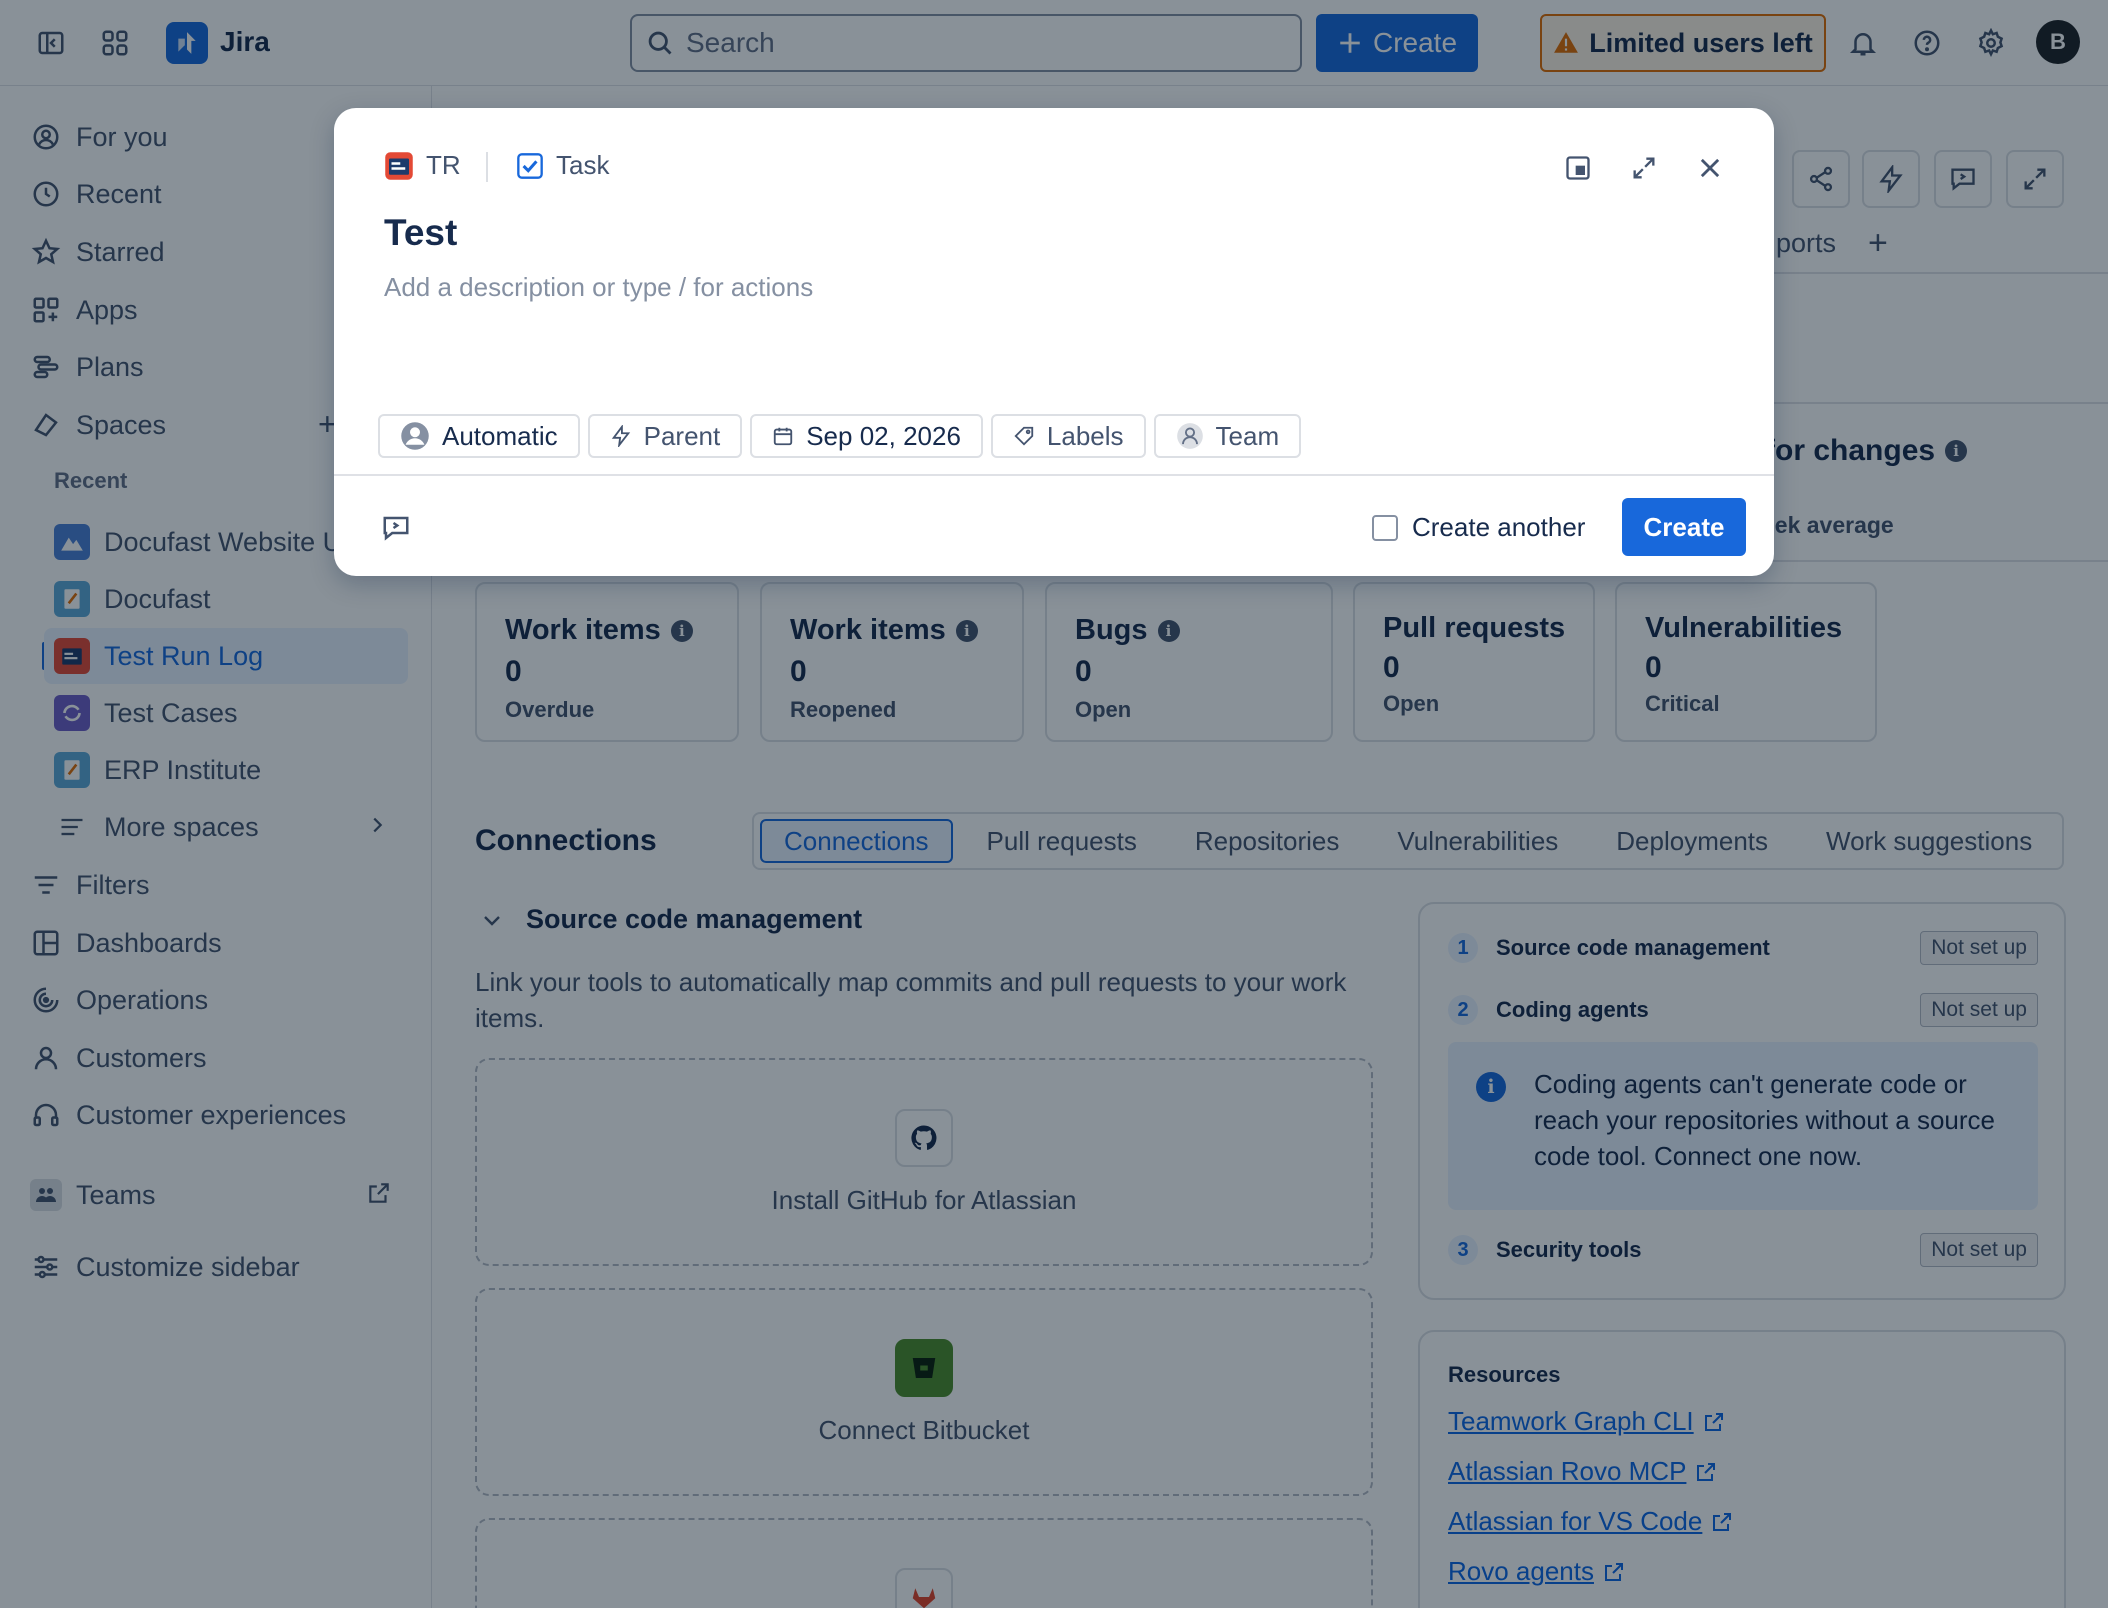  Describe the element at coordinates (1227, 436) in the screenshot. I see `team-field: Team` at that location.